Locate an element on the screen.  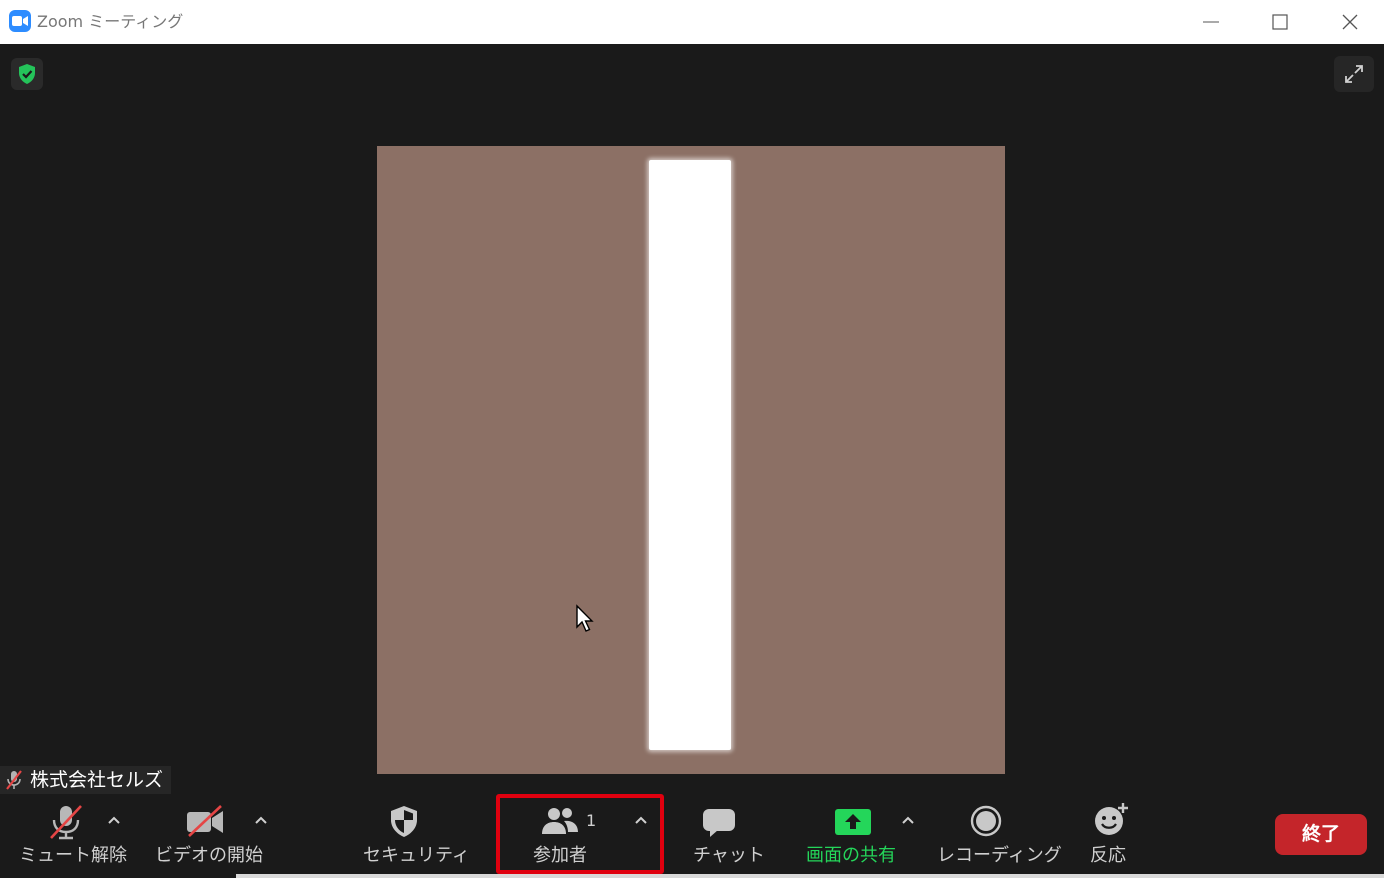
fullscreen-button is located at coordinates (1354, 74).